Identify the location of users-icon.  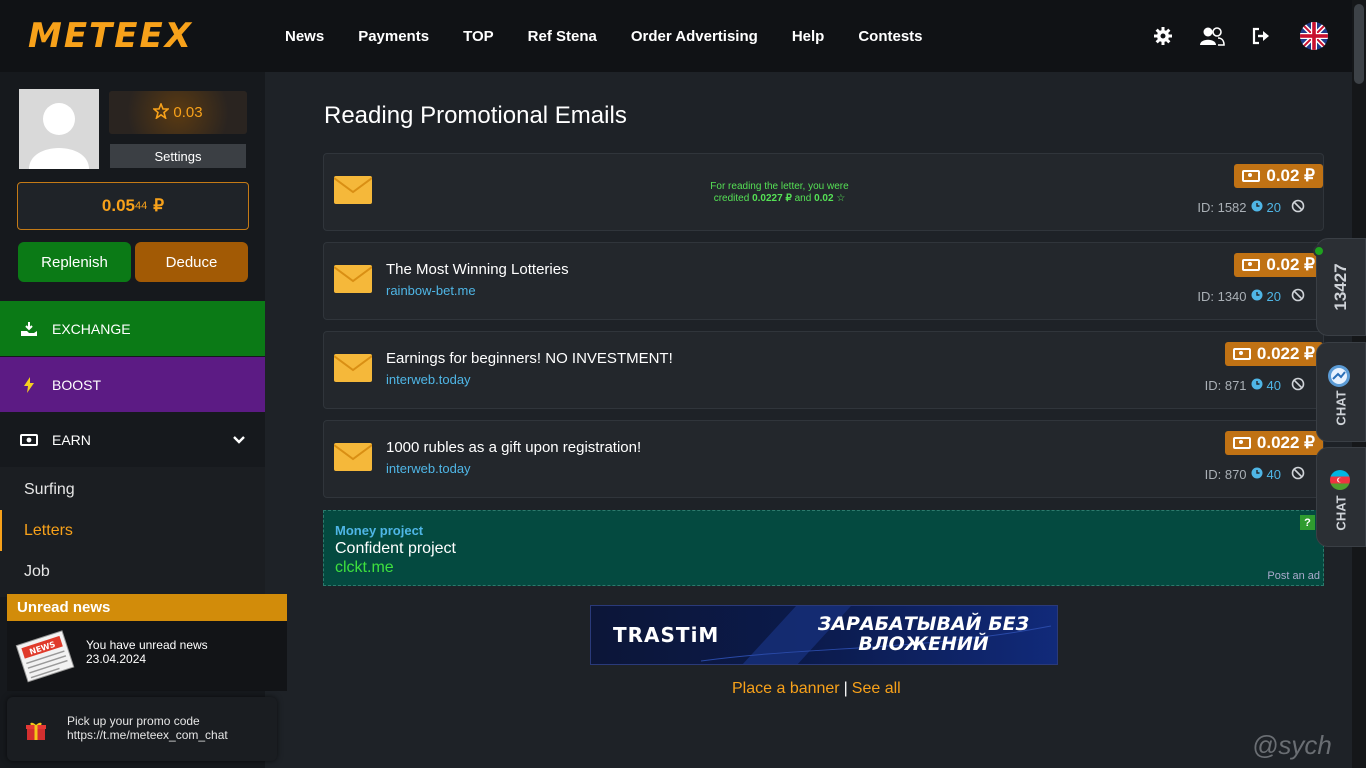
(1212, 36).